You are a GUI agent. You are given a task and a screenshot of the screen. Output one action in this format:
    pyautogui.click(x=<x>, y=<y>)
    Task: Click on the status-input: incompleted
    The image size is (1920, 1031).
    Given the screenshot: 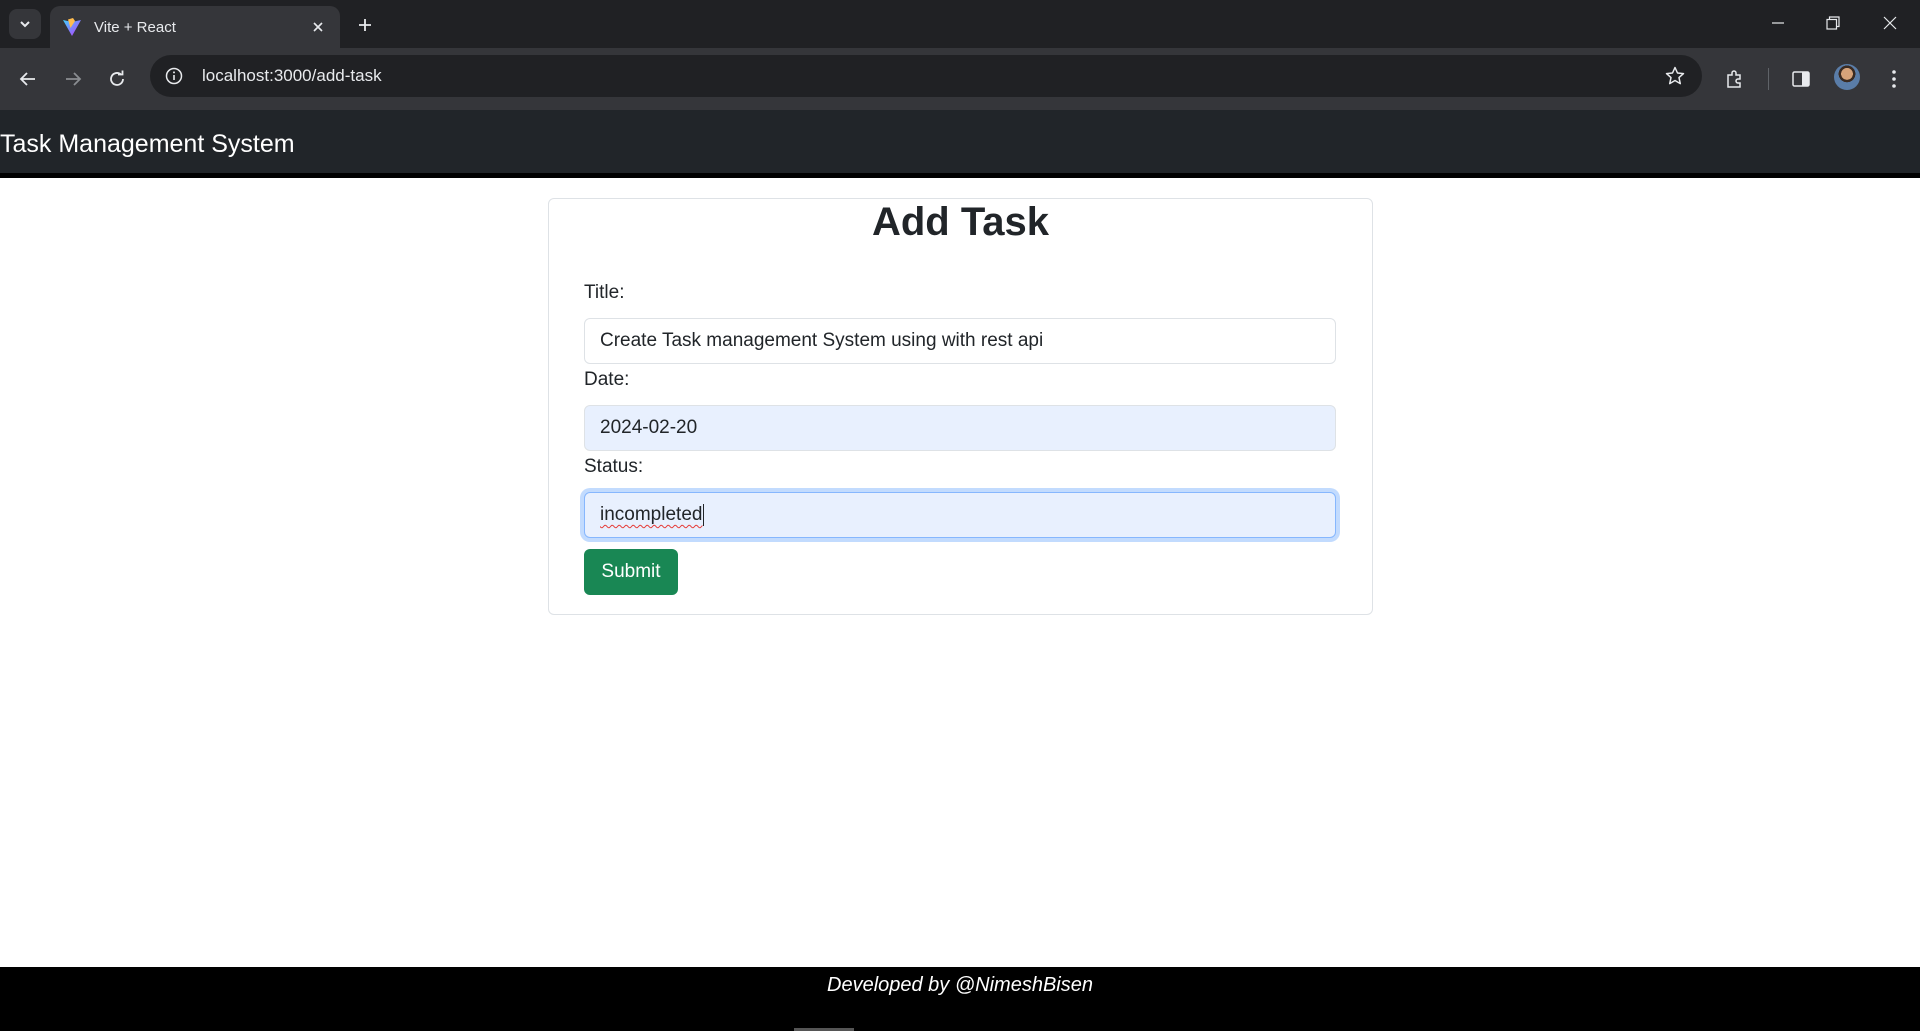 What is the action you would take?
    pyautogui.click(x=960, y=515)
    